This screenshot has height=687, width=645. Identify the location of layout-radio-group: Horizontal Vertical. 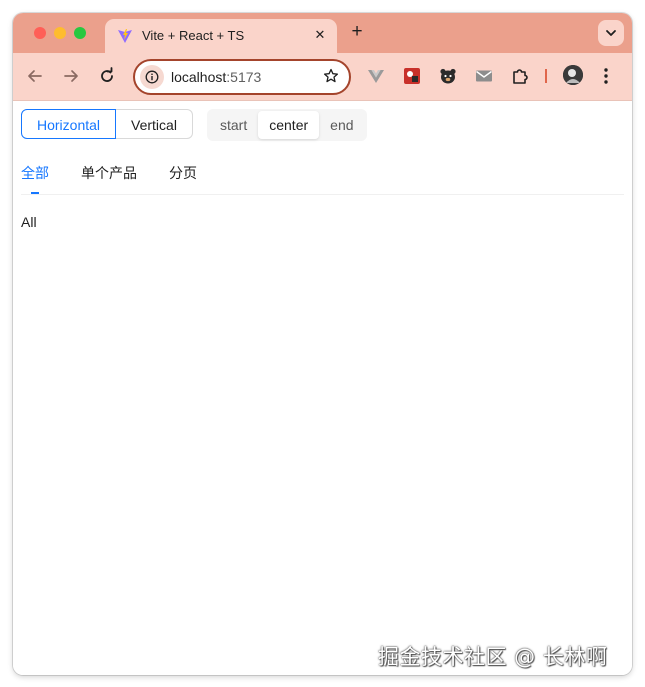
(107, 124).